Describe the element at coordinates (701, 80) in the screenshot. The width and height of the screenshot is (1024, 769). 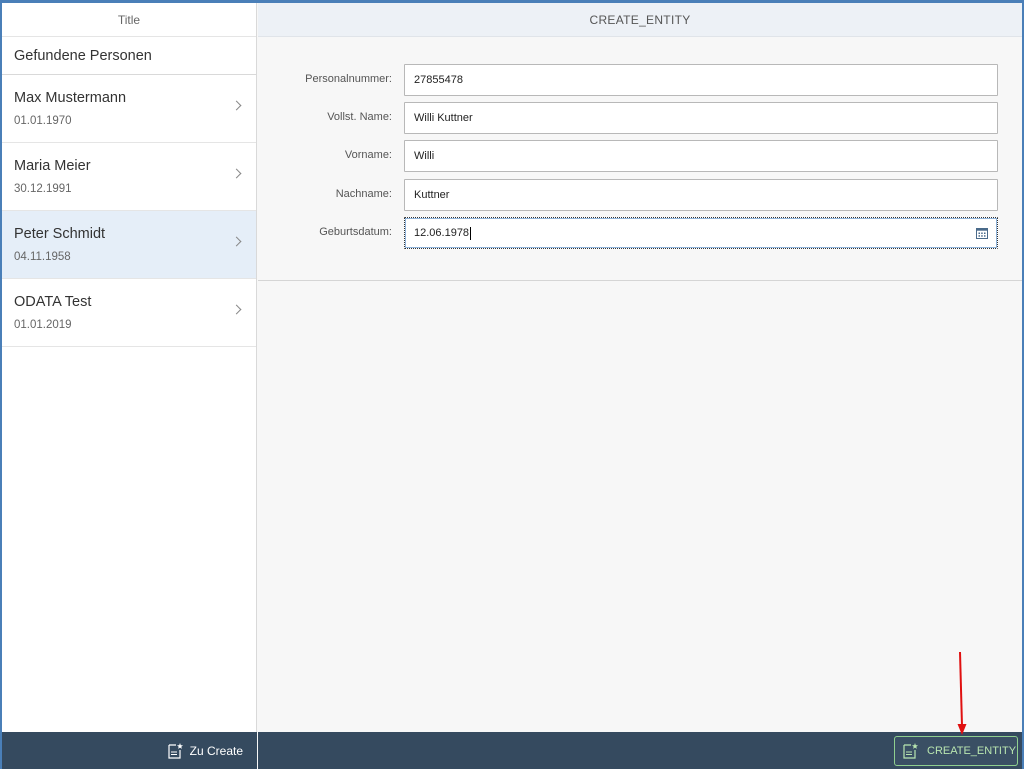
I see `personalnummer-input: 27855478` at that location.